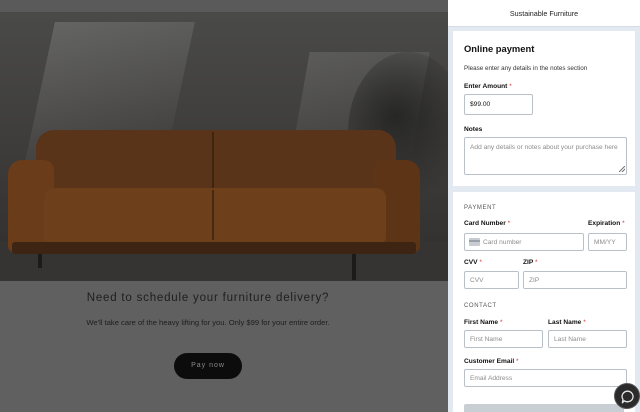 This screenshot has width=640, height=412. Describe the element at coordinates (607, 242) in the screenshot. I see `expiration-input` at that location.